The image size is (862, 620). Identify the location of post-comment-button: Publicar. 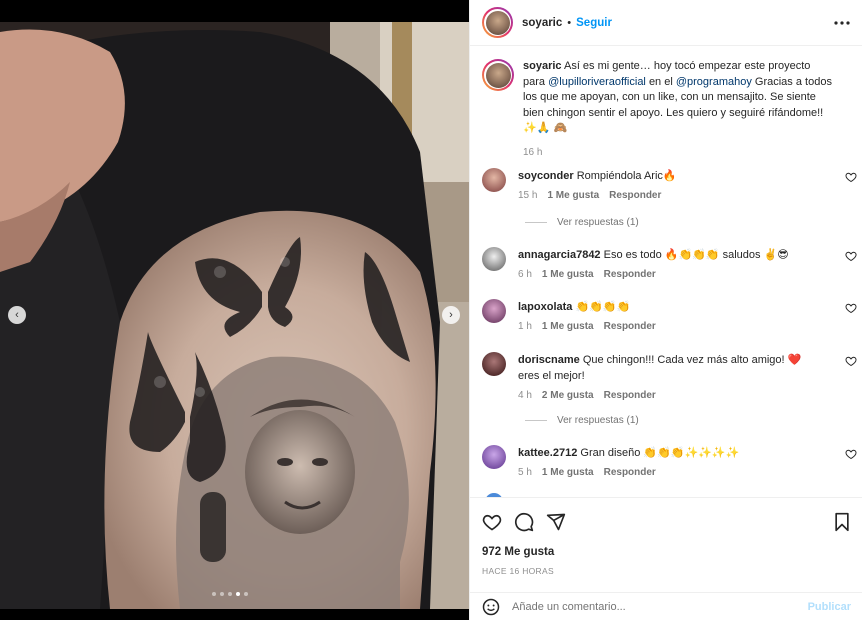
(829, 607).